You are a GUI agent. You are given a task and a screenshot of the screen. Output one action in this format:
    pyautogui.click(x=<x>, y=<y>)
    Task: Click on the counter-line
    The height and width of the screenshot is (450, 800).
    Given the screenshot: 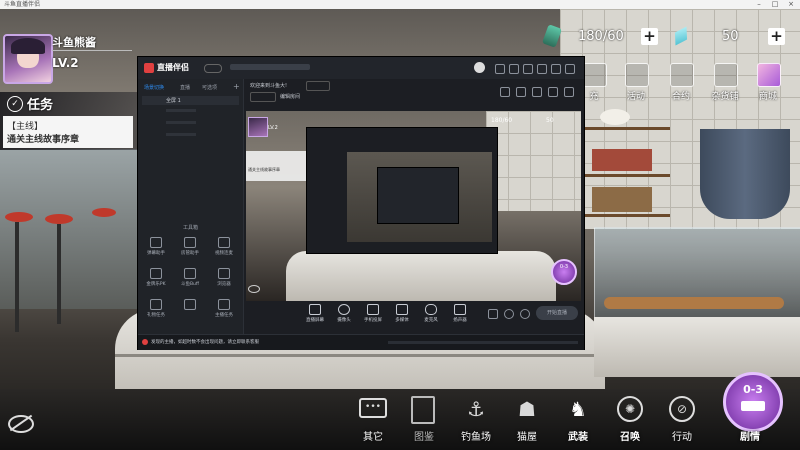 What is the action you would take?
    pyautogui.click(x=360, y=355)
    